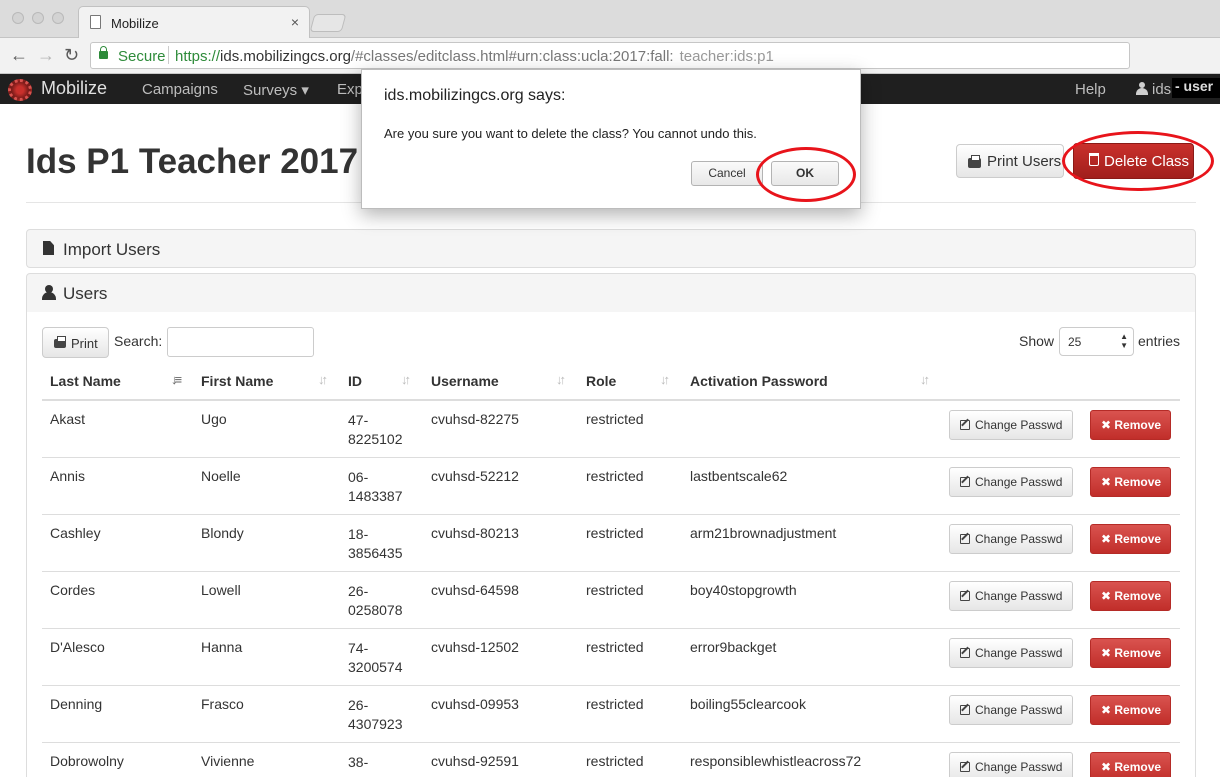 This screenshot has width=1220, height=777. What do you see at coordinates (1159, 341) in the screenshot?
I see `entries-label: entries` at bounding box center [1159, 341].